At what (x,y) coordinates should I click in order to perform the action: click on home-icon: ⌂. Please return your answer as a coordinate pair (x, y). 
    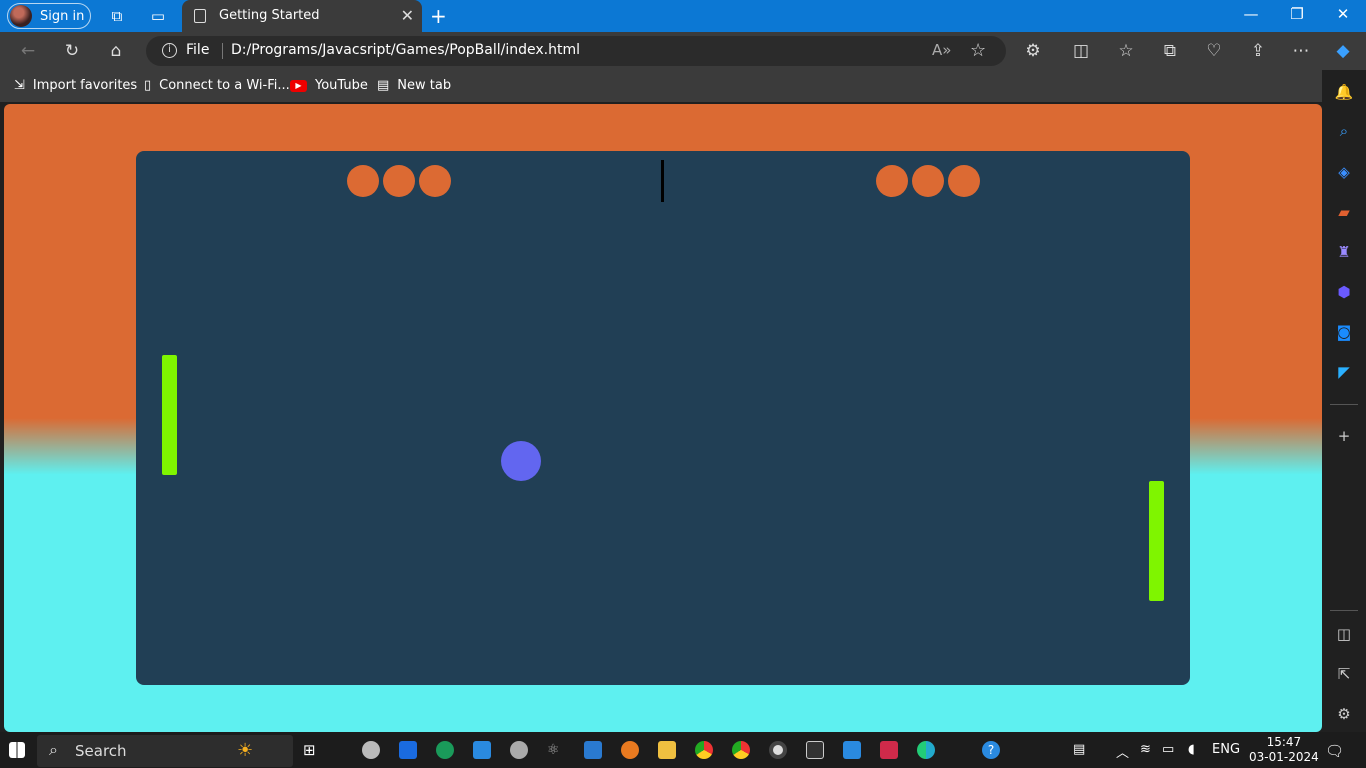
    Looking at the image, I should click on (116, 51).